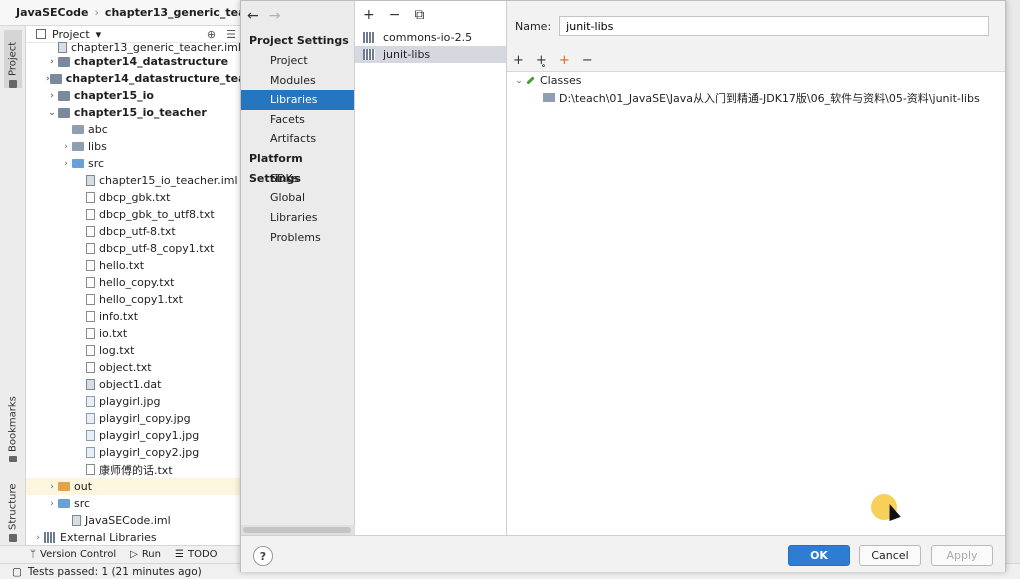 Image resolution: width=1020 pixels, height=579 pixels. I want to click on bookmarks-tool-tab: Bookmarks, so click(13, 429).